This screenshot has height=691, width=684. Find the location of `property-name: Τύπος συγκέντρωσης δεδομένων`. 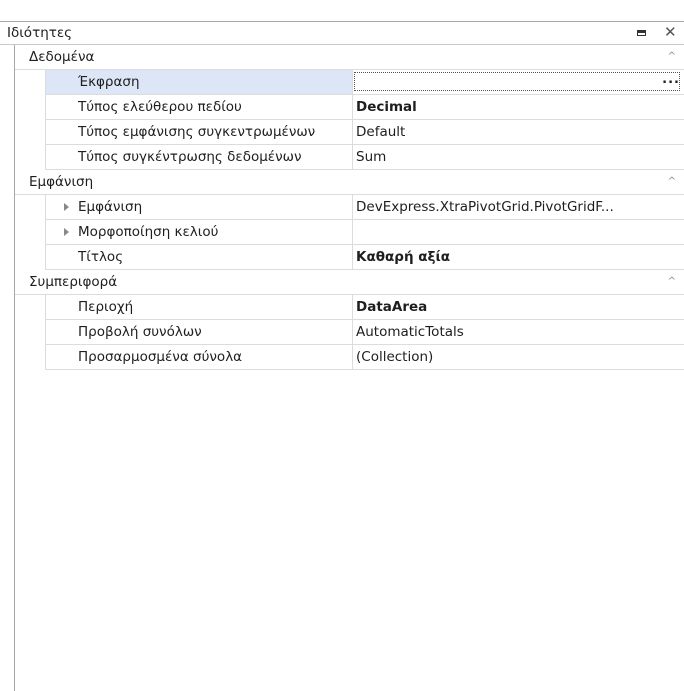

property-name: Τύπος συγκέντρωσης δεδομένων is located at coordinates (190, 157).